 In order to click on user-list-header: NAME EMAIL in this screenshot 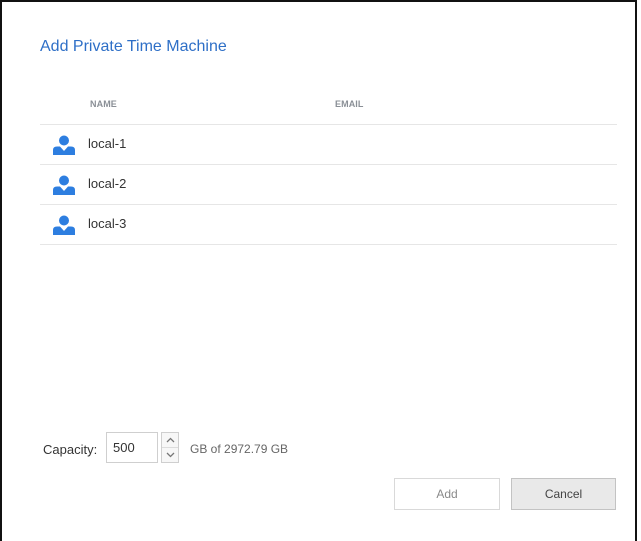, I will do `click(328, 109)`.